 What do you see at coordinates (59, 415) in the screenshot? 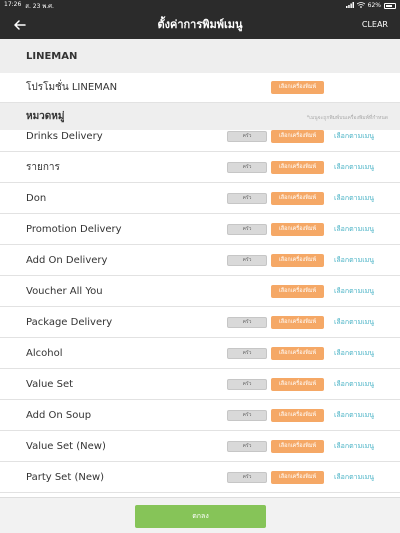
I see `category-row-label: Add On Soup` at bounding box center [59, 415].